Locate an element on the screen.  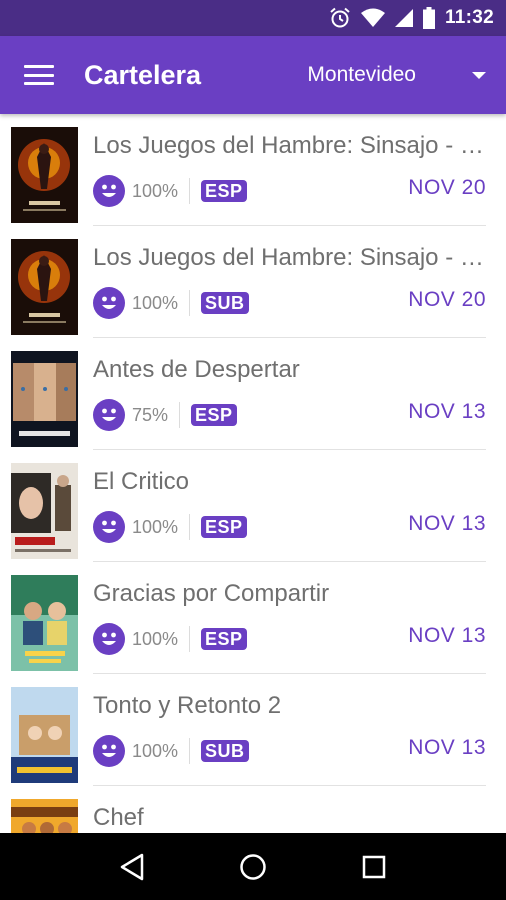
movie-title: Chef is located at coordinates (118, 817).